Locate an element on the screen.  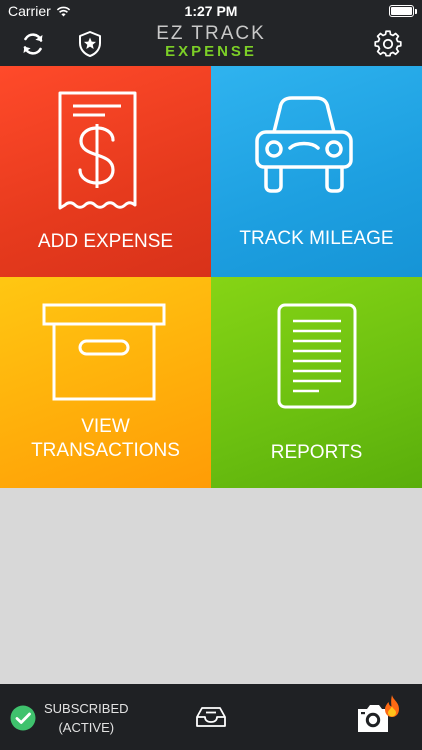
inbox-icon is located at coordinates (211, 717).